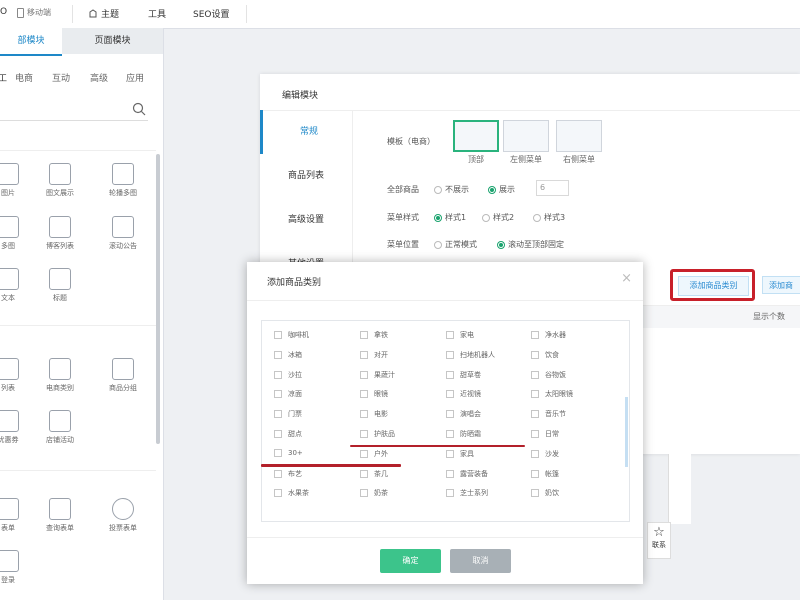 The image size is (800, 600). I want to click on category-checkbox: 果蔬汁, so click(377, 375).